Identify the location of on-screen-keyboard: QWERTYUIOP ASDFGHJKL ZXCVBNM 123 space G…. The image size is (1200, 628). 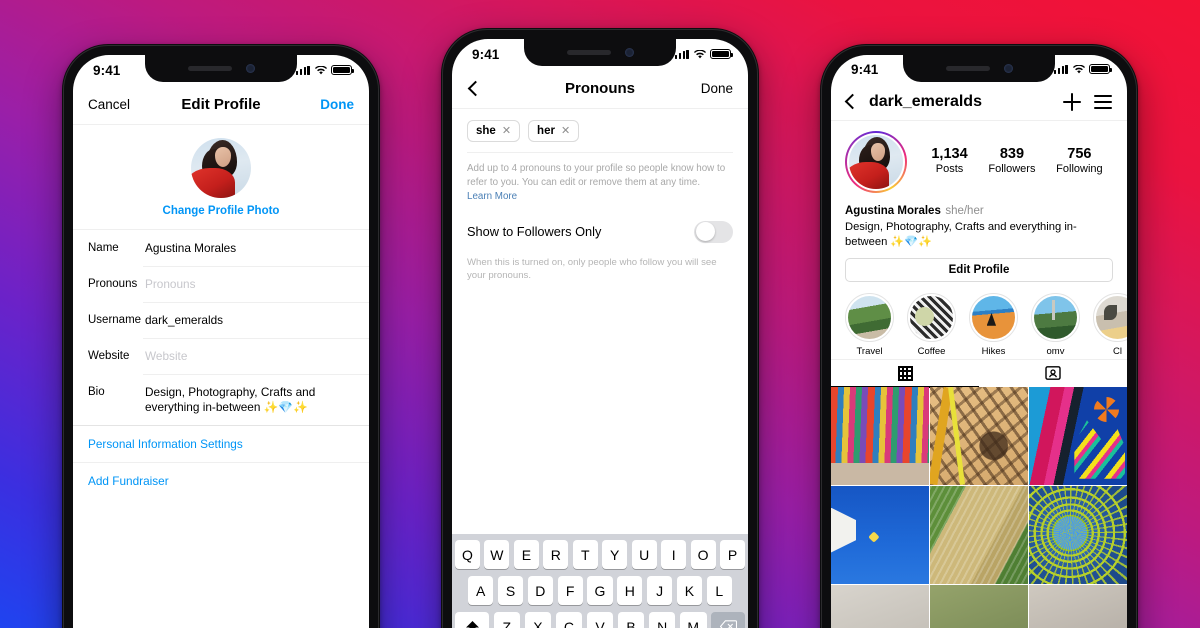
(600, 581).